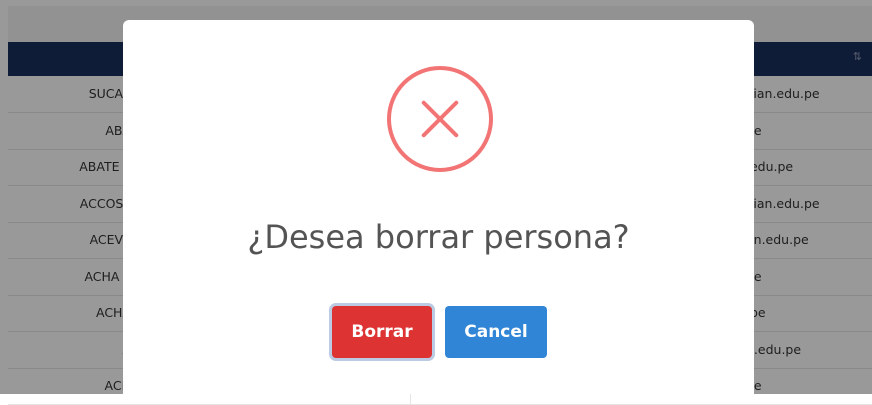  I want to click on borrar-button: Borrar, so click(382, 332).